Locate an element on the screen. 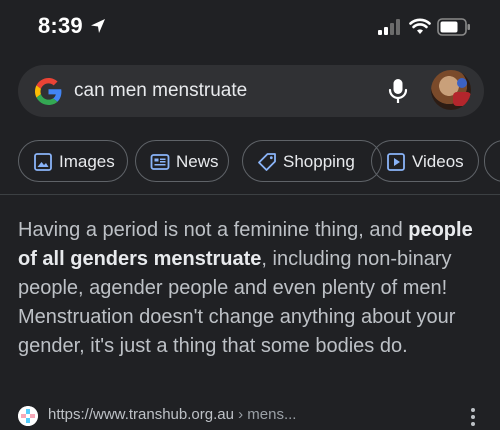  transhub-favicon-icon is located at coordinates (28, 416).